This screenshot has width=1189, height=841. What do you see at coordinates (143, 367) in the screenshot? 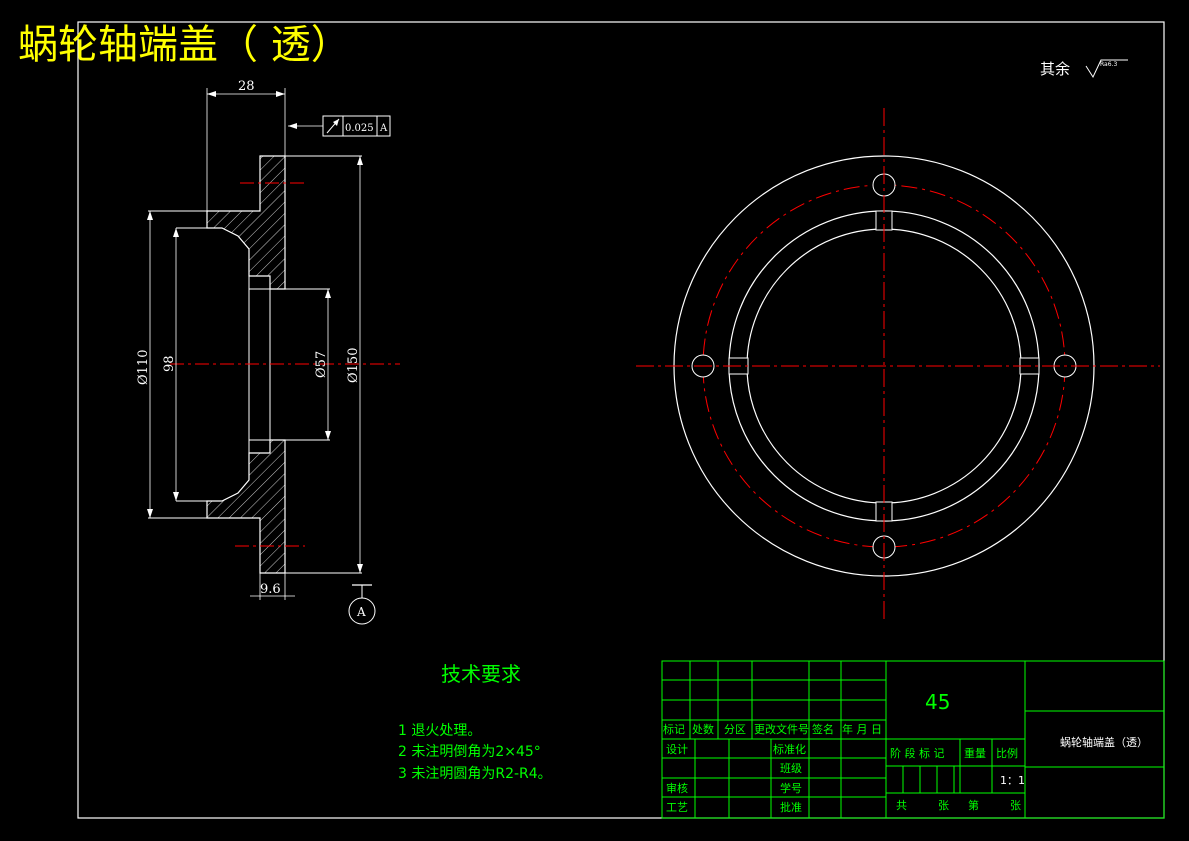
I see `dim-d110: Ø110` at bounding box center [143, 367].